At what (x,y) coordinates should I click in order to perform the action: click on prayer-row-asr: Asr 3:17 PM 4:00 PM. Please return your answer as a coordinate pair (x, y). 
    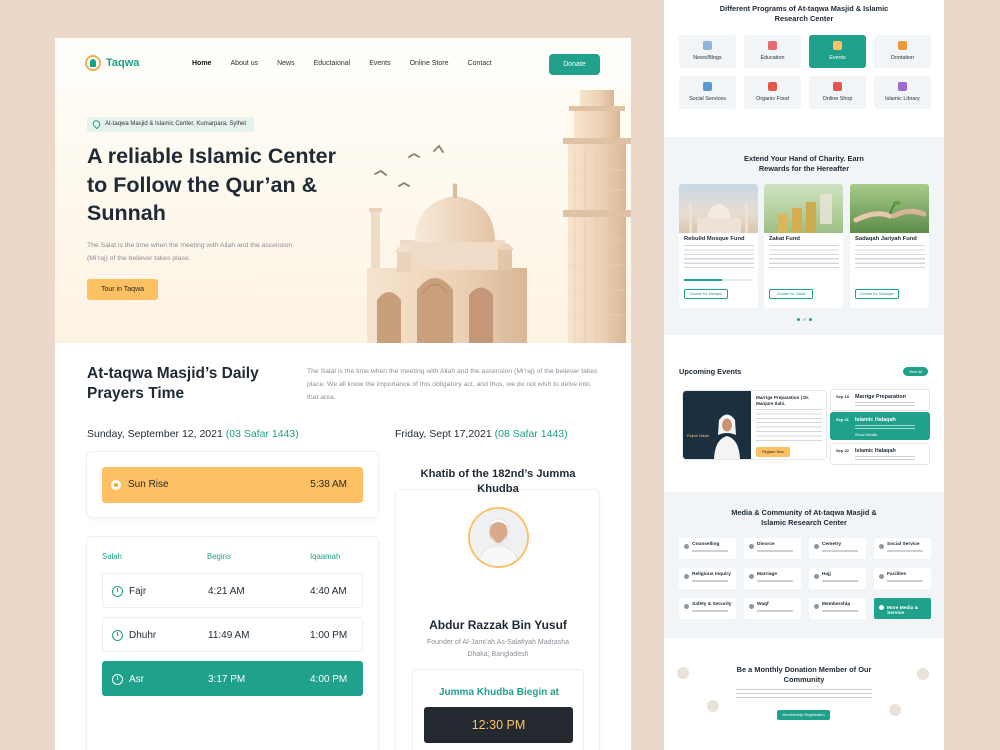
    Looking at the image, I should click on (232, 678).